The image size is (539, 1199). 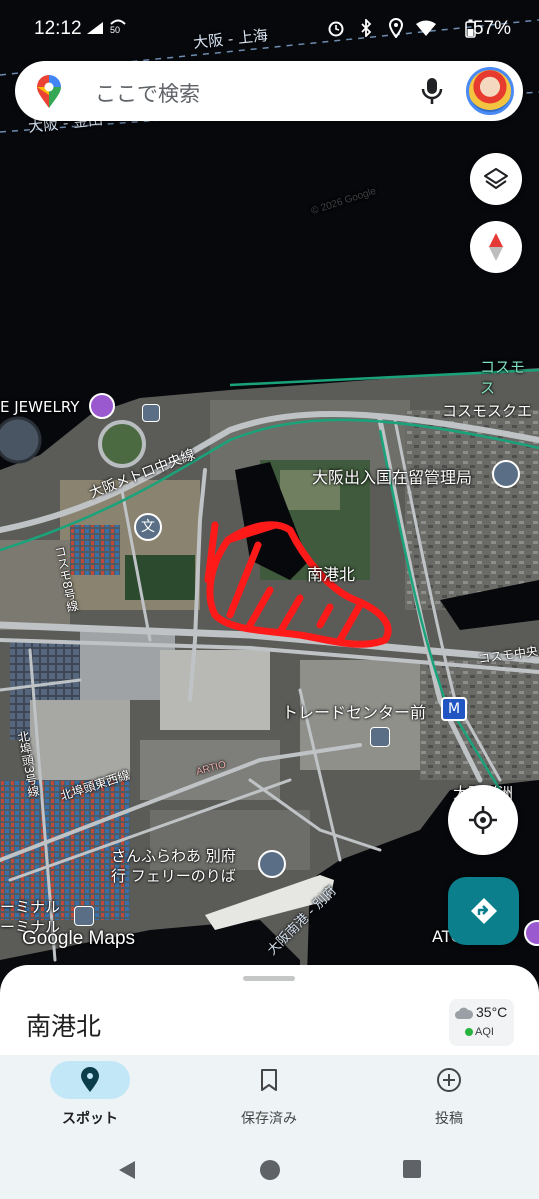 What do you see at coordinates (269, 91) in the screenshot?
I see `search-bar: ここで検索` at bounding box center [269, 91].